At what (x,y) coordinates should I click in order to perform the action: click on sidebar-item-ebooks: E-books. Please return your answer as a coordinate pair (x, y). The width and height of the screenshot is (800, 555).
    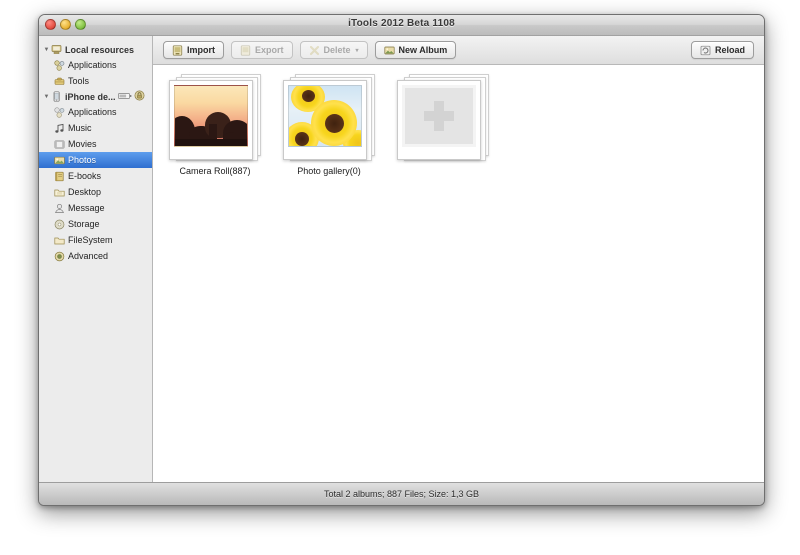
    Looking at the image, I should click on (95, 176).